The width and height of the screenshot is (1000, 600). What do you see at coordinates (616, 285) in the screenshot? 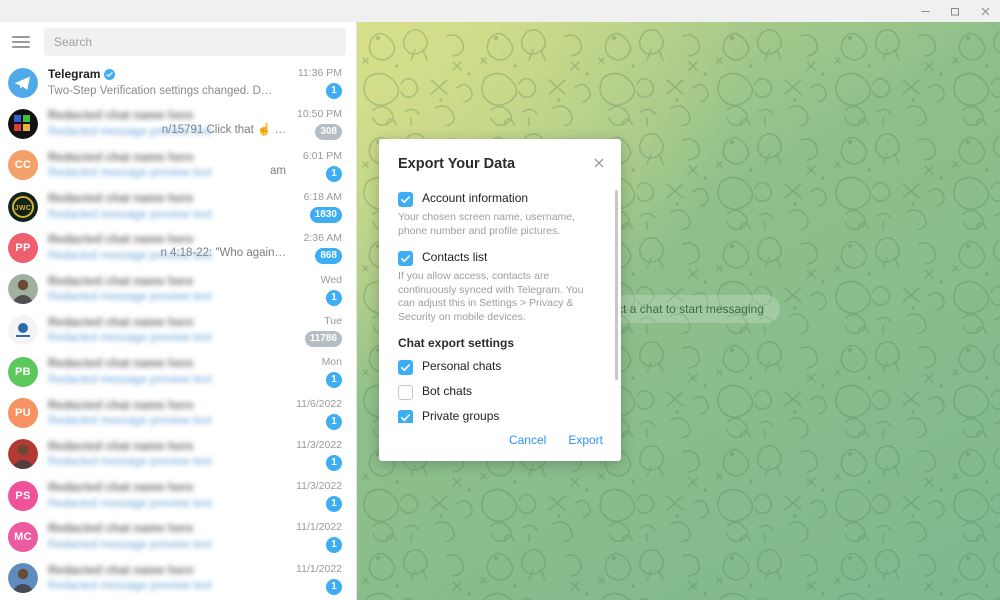
I see `dialog-scrollbar` at bounding box center [616, 285].